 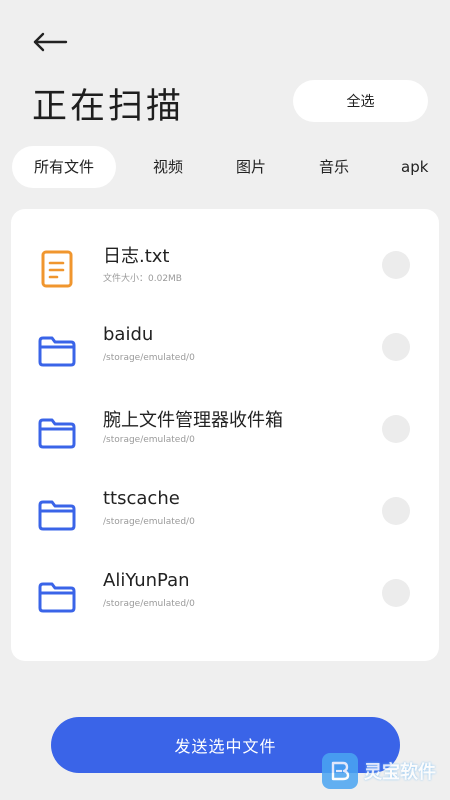 I want to click on file-size: 文件大小：0.02MB, so click(x=142, y=279).